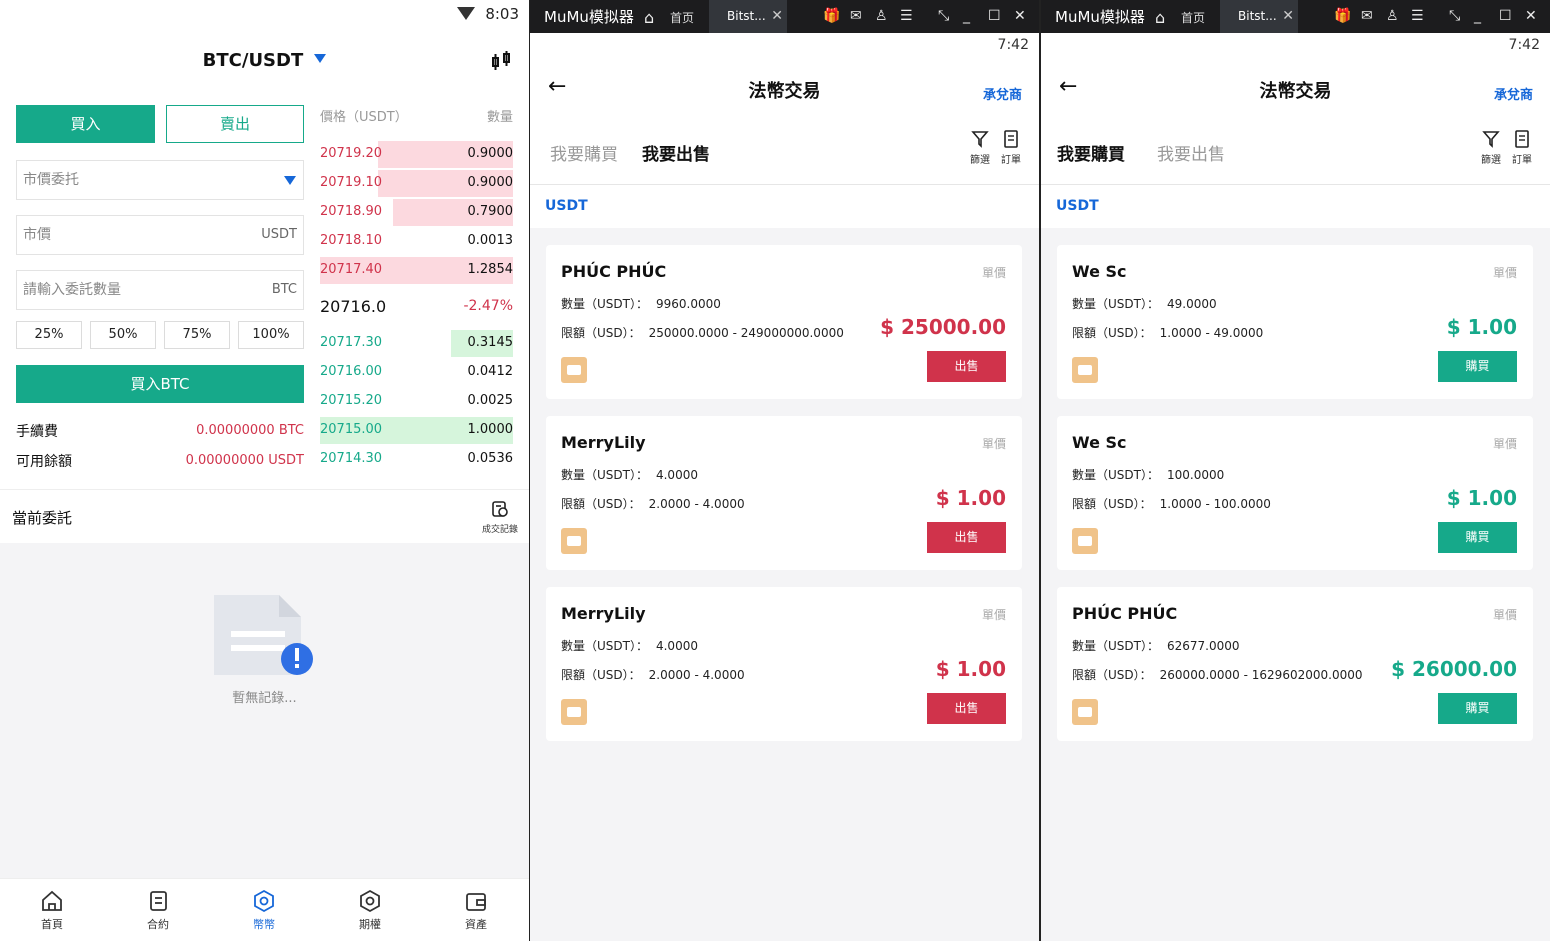 This screenshot has height=941, width=1550. I want to click on orderbook-price: 20715.20, so click(351, 400).